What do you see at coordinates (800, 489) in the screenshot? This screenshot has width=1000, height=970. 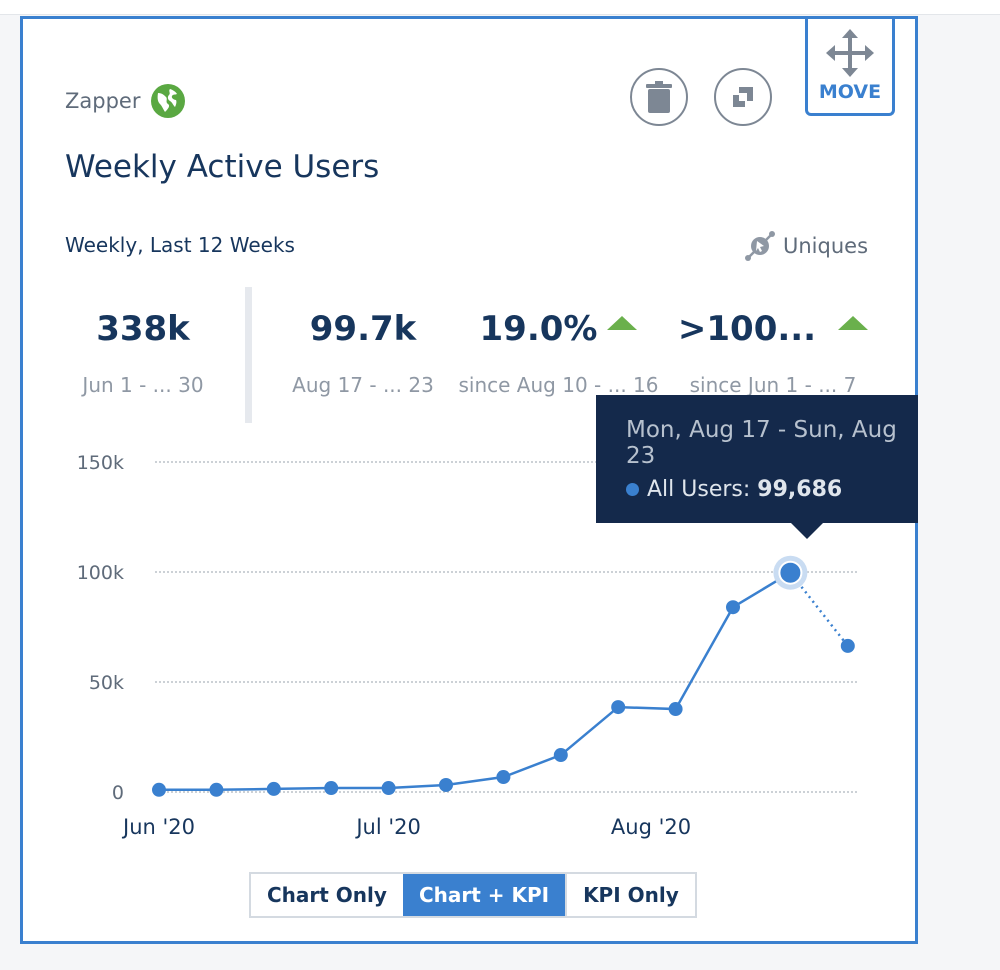 I see `tooltip-value: 99,686` at bounding box center [800, 489].